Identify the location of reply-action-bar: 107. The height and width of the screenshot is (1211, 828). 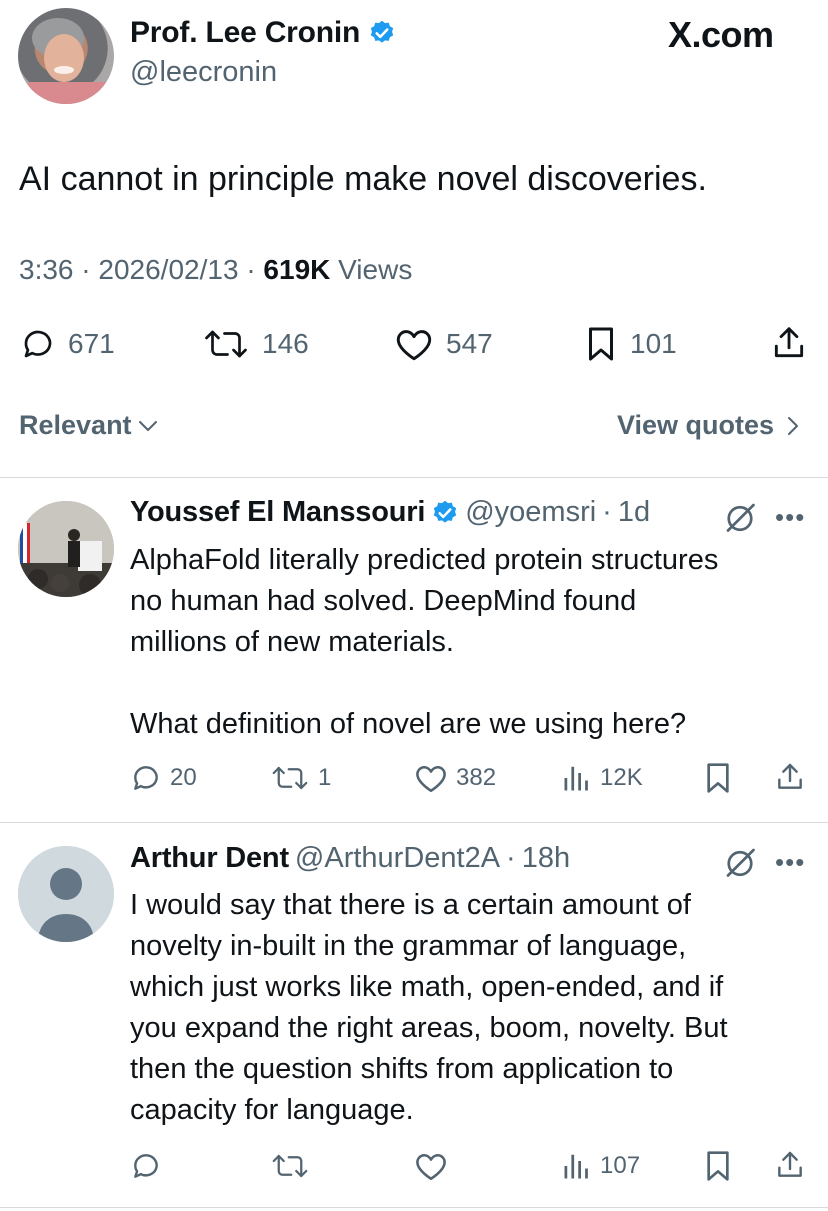
(414, 1166).